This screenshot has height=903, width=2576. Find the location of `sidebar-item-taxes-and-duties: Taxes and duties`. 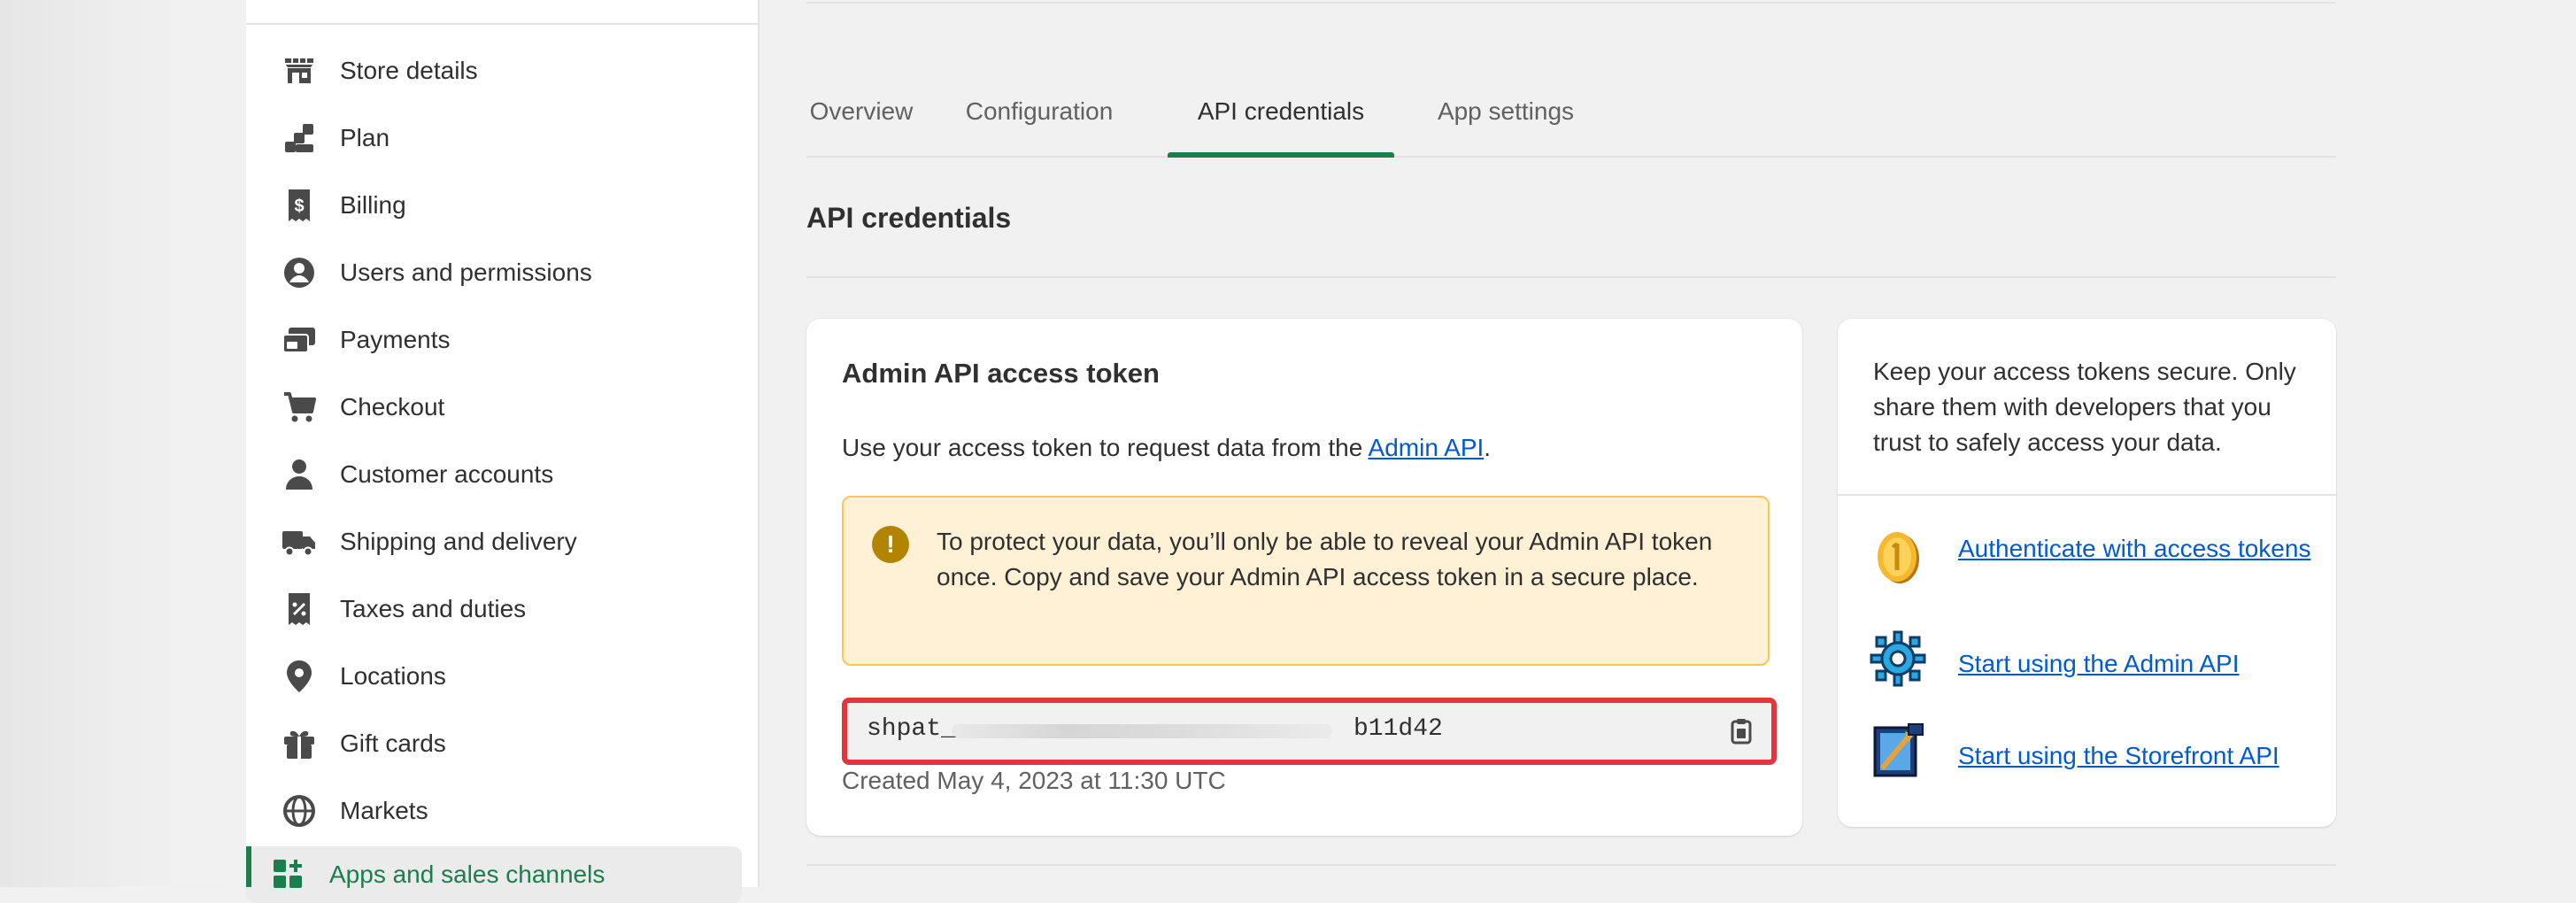

sidebar-item-taxes-and-duties: Taxes and duties is located at coordinates (498, 609).